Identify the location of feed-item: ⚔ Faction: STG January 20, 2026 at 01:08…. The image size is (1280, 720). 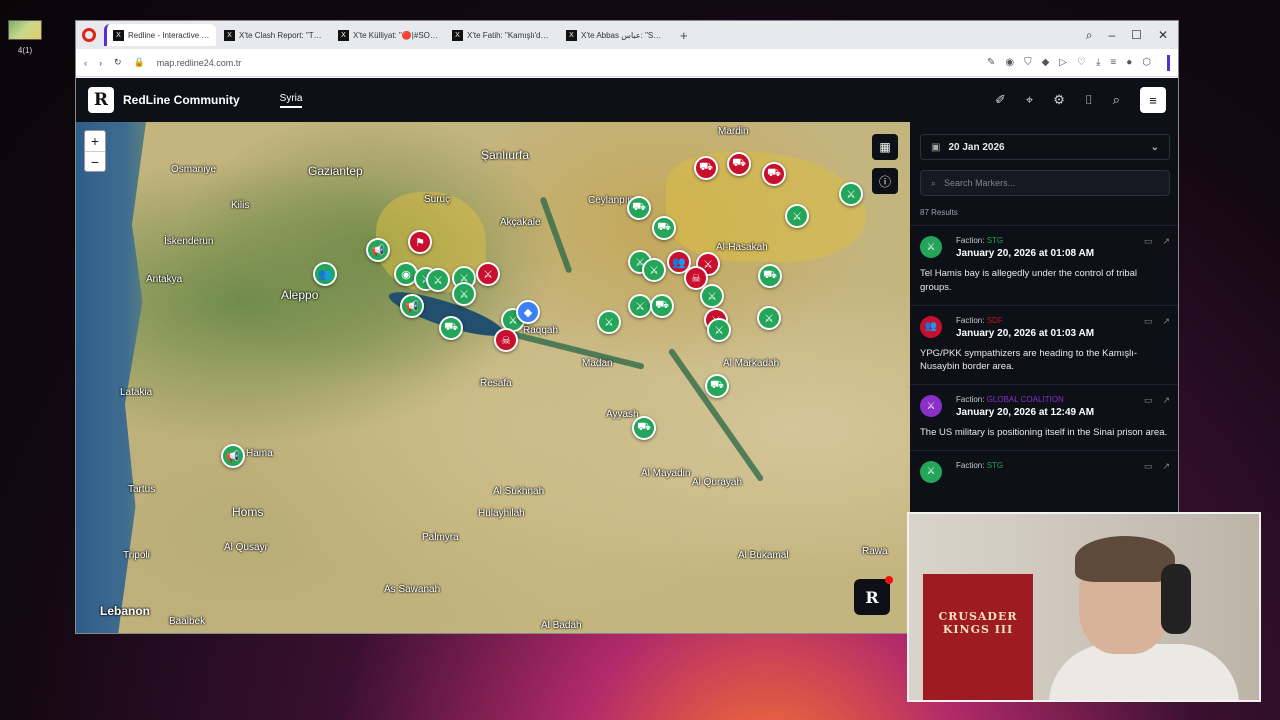
(1044, 265).